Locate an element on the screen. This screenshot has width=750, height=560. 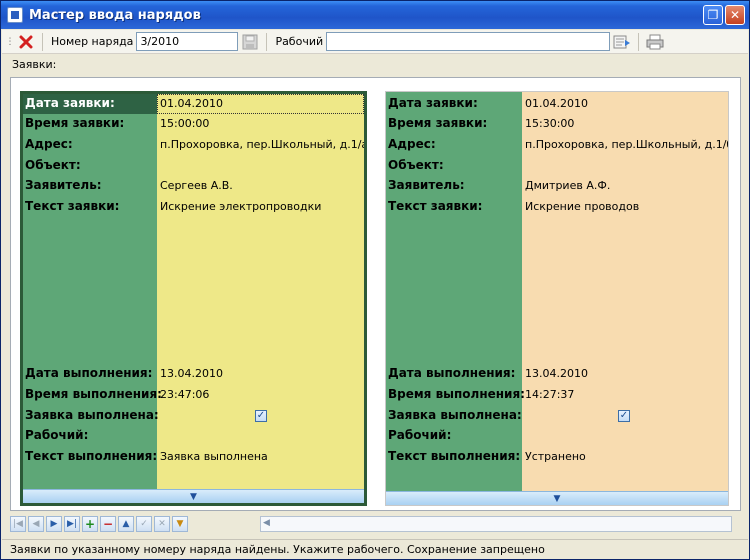
request-date-label: Дата заявки: is located at coordinates (70, 103).